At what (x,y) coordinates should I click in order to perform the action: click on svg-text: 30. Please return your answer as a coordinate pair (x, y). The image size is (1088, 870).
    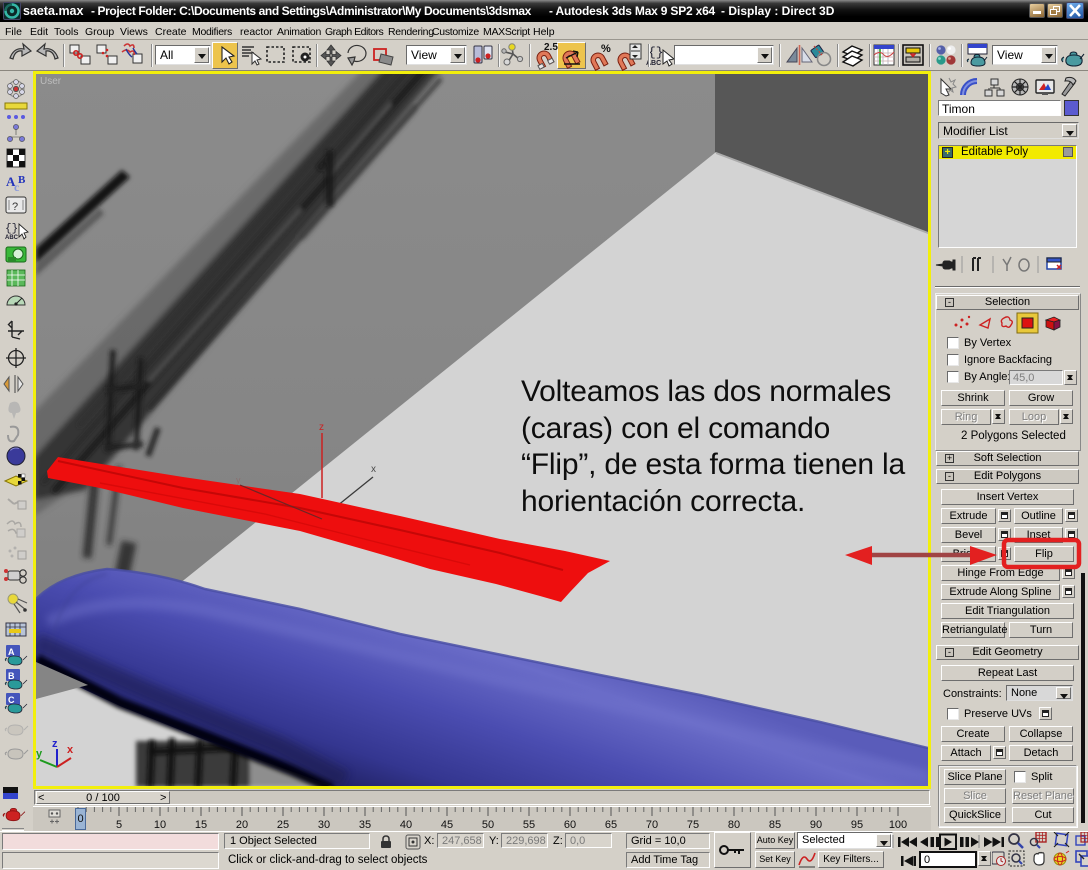
    Looking at the image, I should click on (324, 825).